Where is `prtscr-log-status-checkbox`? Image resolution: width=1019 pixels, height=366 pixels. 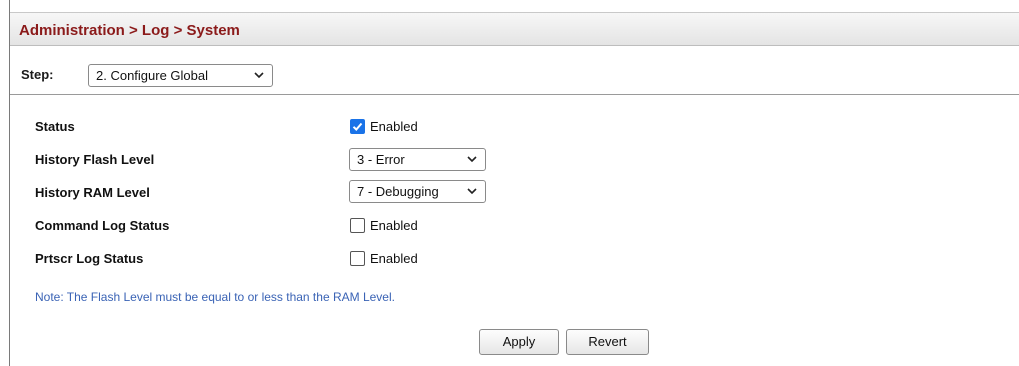 prtscr-log-status-checkbox is located at coordinates (357, 258).